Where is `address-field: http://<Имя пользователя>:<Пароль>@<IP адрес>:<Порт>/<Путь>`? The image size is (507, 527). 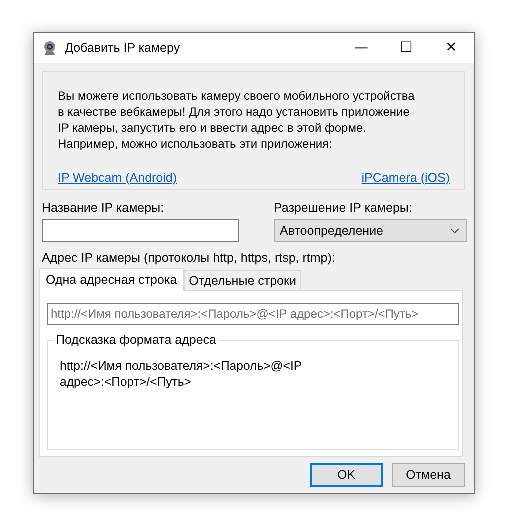 address-field: http://<Имя пользователя>:<Пароль>@<IP адрес>:<Порт>/<Путь> is located at coordinates (253, 314).